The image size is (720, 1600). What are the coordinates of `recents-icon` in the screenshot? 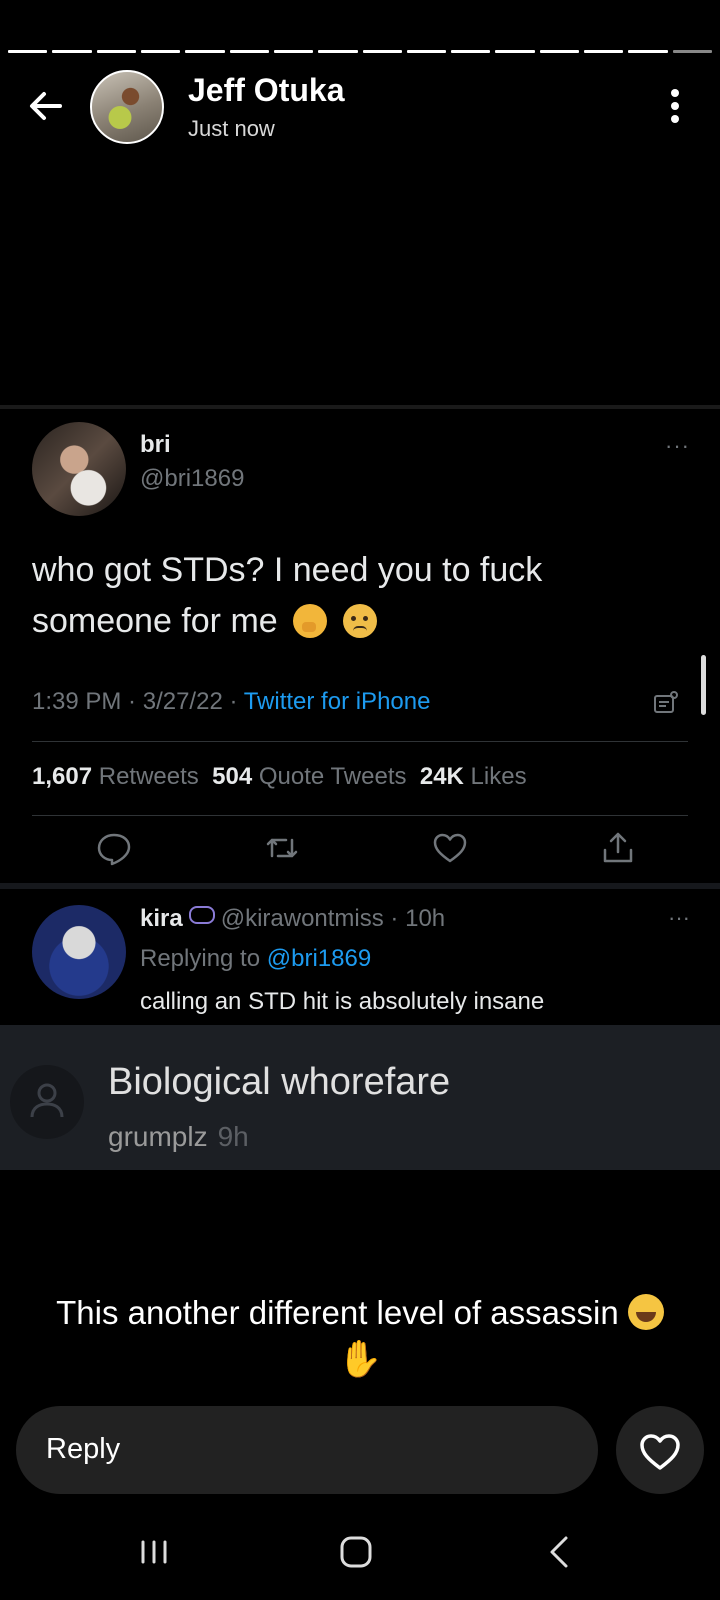 It's located at (154, 1552).